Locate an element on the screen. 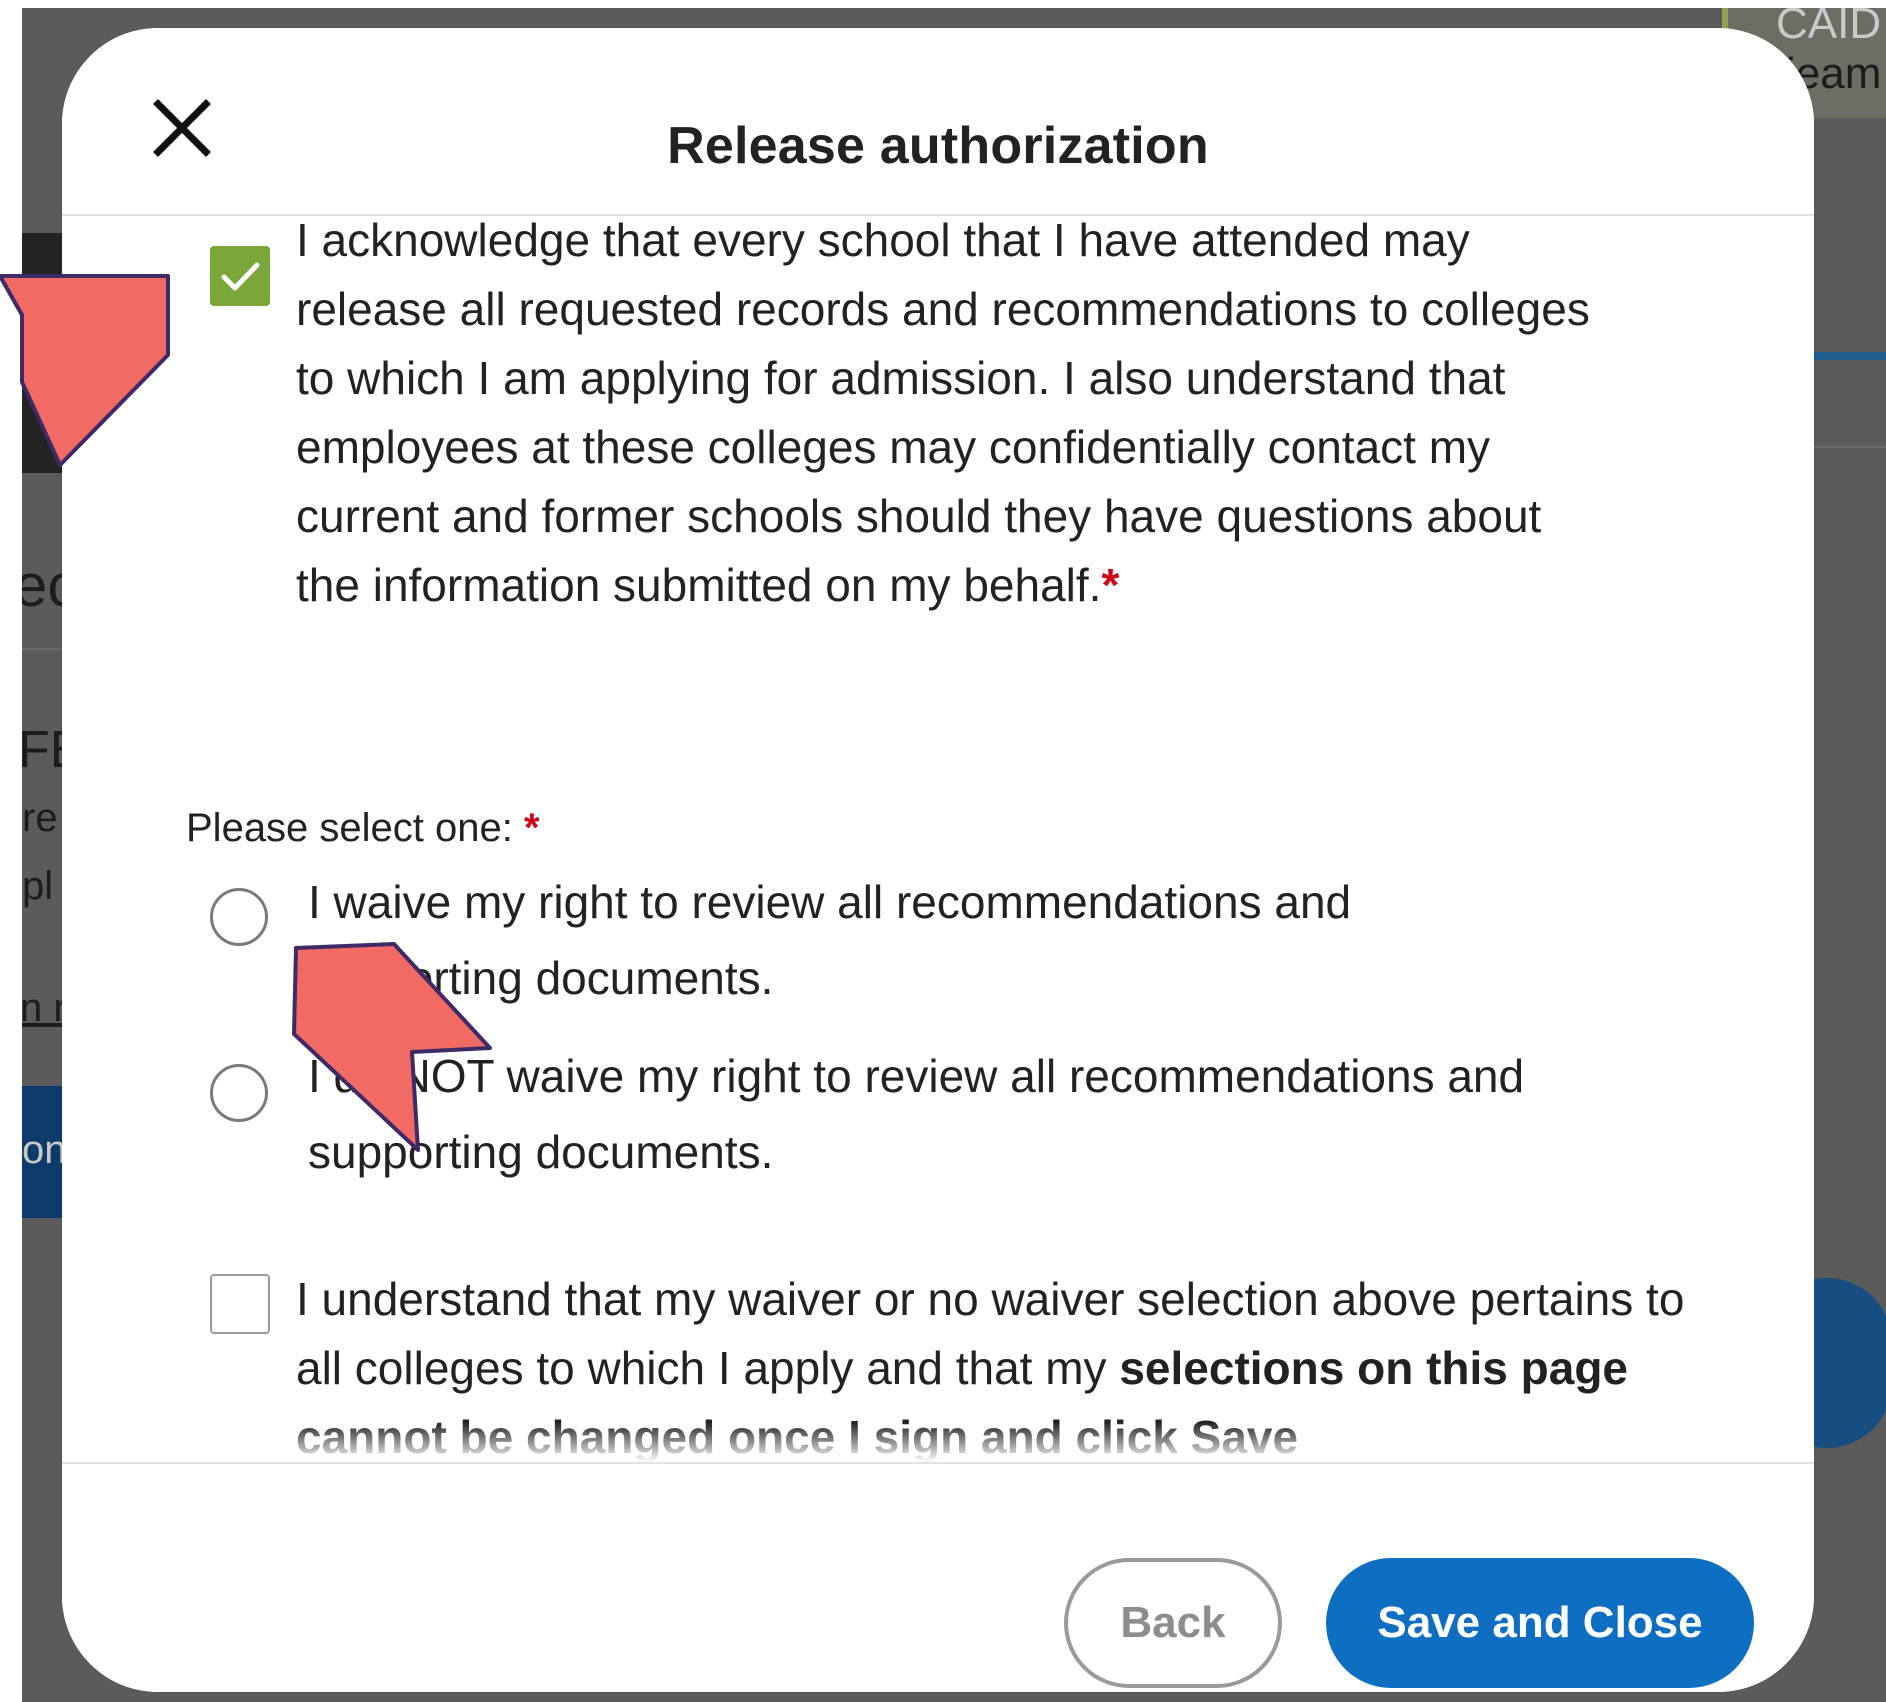 The width and height of the screenshot is (1886, 1702). acknowledge-checkbox is located at coordinates (240, 276).